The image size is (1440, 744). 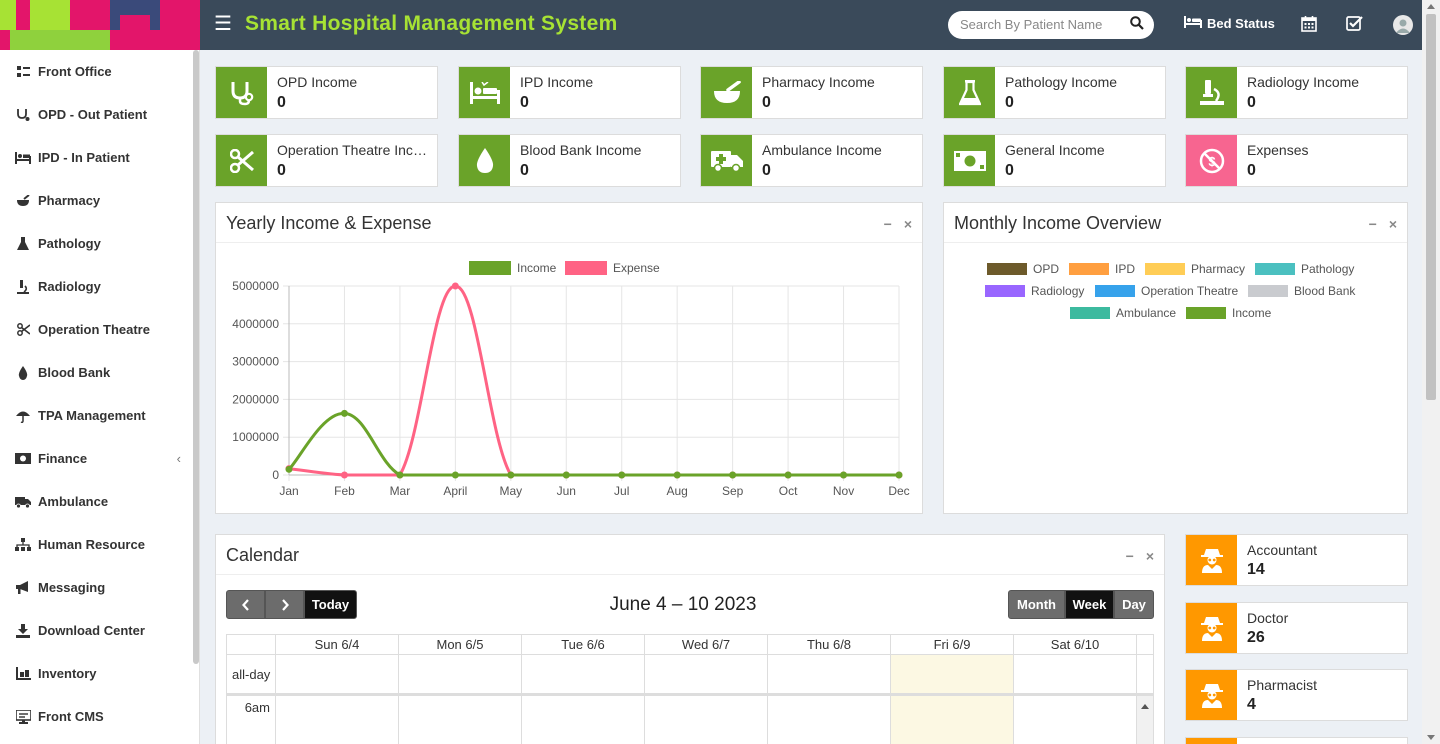 I want to click on calendar-scrollbar, so click(x=1145, y=720).